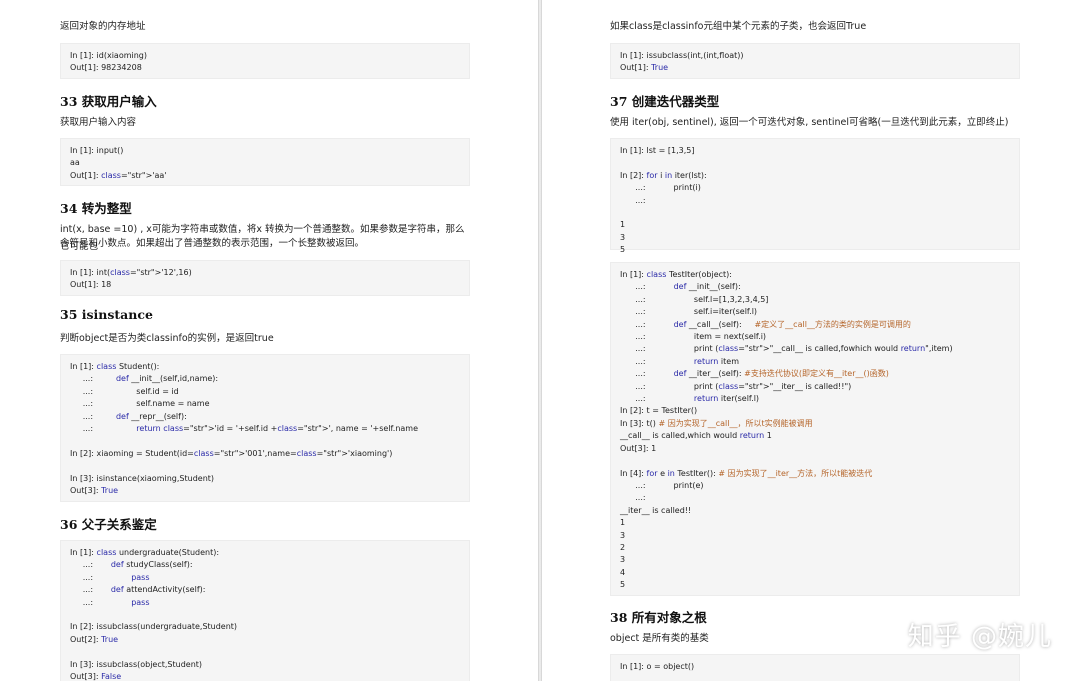  I want to click on code-line: In [1]: input(), so click(97, 150).